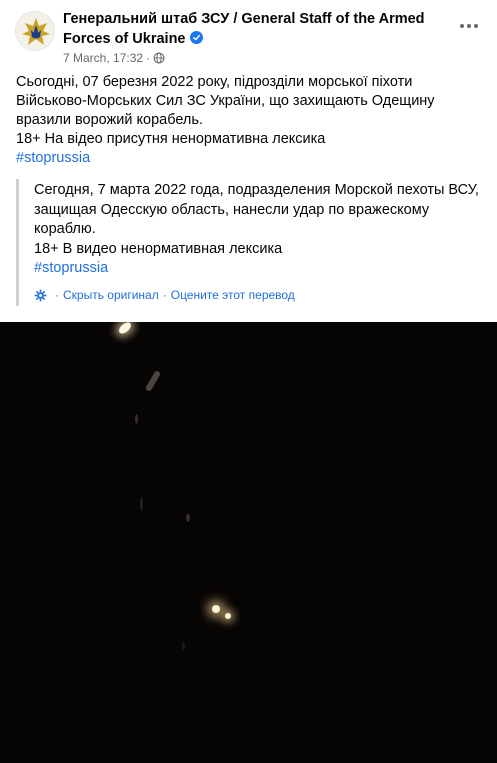 The image size is (497, 763). What do you see at coordinates (159, 58) in the screenshot?
I see `globe-icon` at bounding box center [159, 58].